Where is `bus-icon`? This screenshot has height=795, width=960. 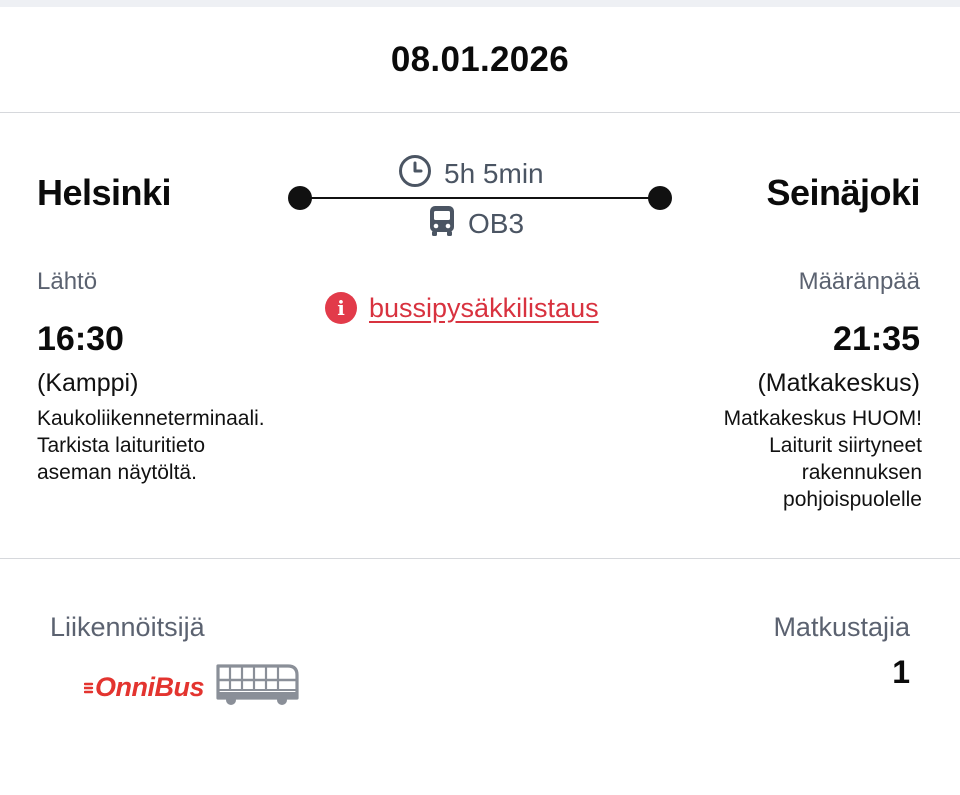 bus-icon is located at coordinates (442, 224).